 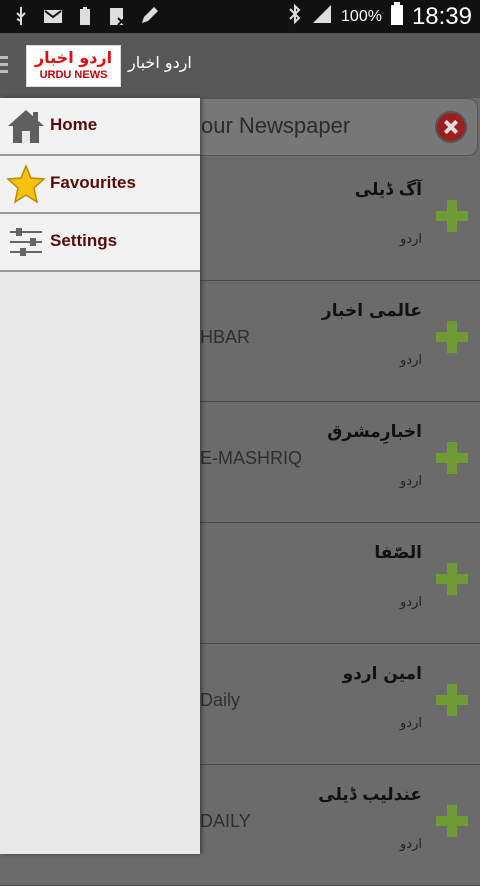 I want to click on no-sim-icon, so click(x=117, y=16).